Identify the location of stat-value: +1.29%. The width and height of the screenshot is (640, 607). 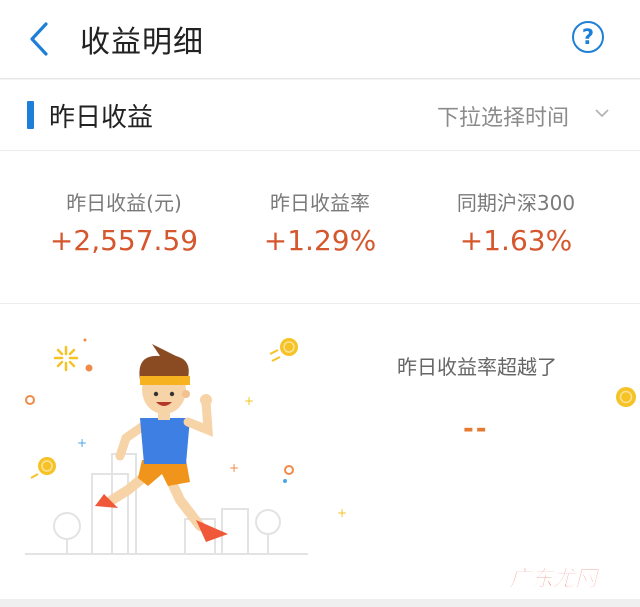
(320, 240).